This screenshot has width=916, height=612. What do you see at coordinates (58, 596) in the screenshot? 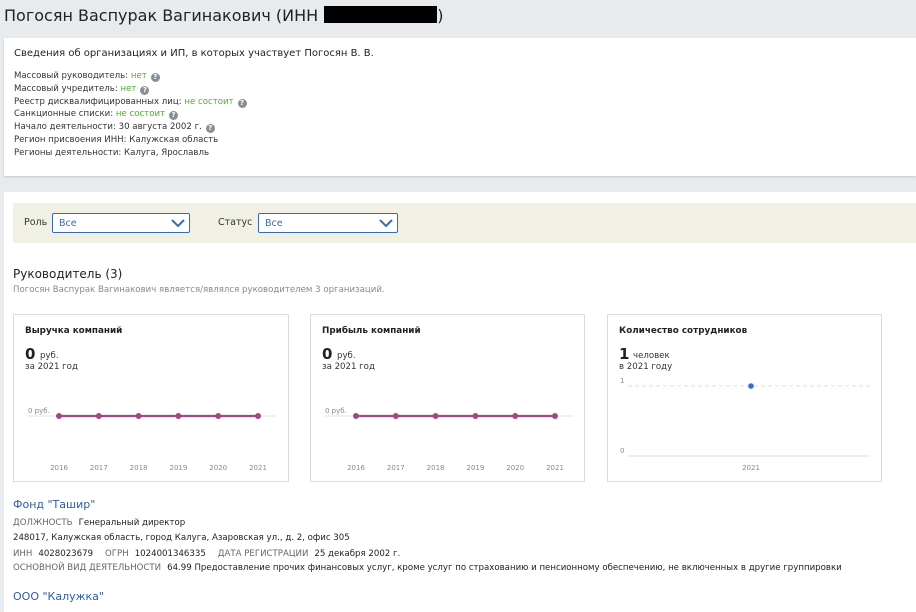
I see `org-link-kaluzhka: ООО "Калужка"` at bounding box center [58, 596].